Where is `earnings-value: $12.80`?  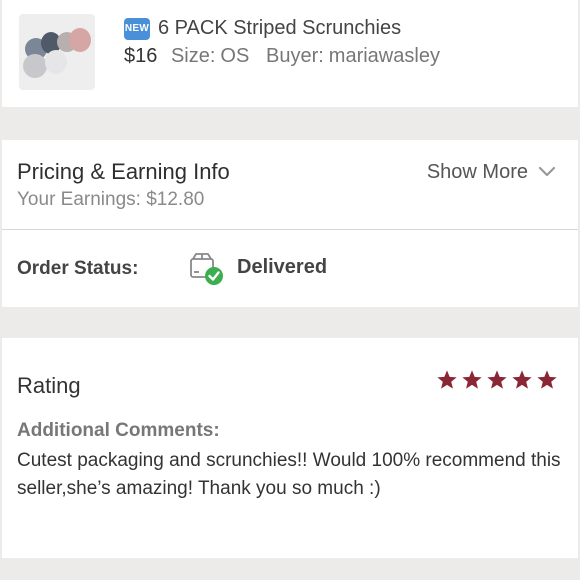
earnings-value: $12.80 is located at coordinates (175, 199).